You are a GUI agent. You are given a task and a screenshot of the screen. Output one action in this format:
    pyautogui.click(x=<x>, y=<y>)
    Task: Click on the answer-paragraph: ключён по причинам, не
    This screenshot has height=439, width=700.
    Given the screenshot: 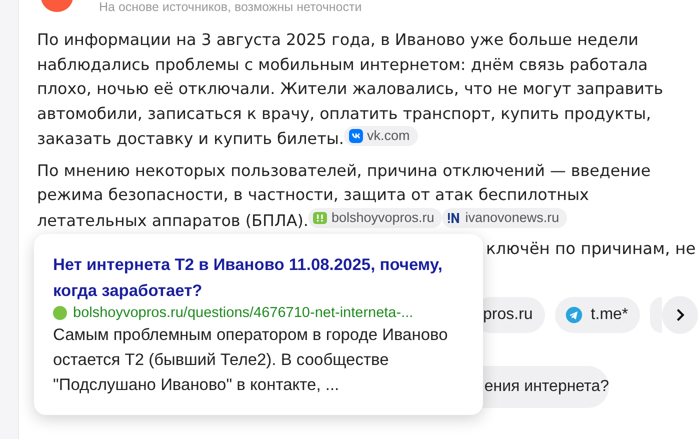 What is the action you would take?
    pyautogui.click(x=591, y=248)
    